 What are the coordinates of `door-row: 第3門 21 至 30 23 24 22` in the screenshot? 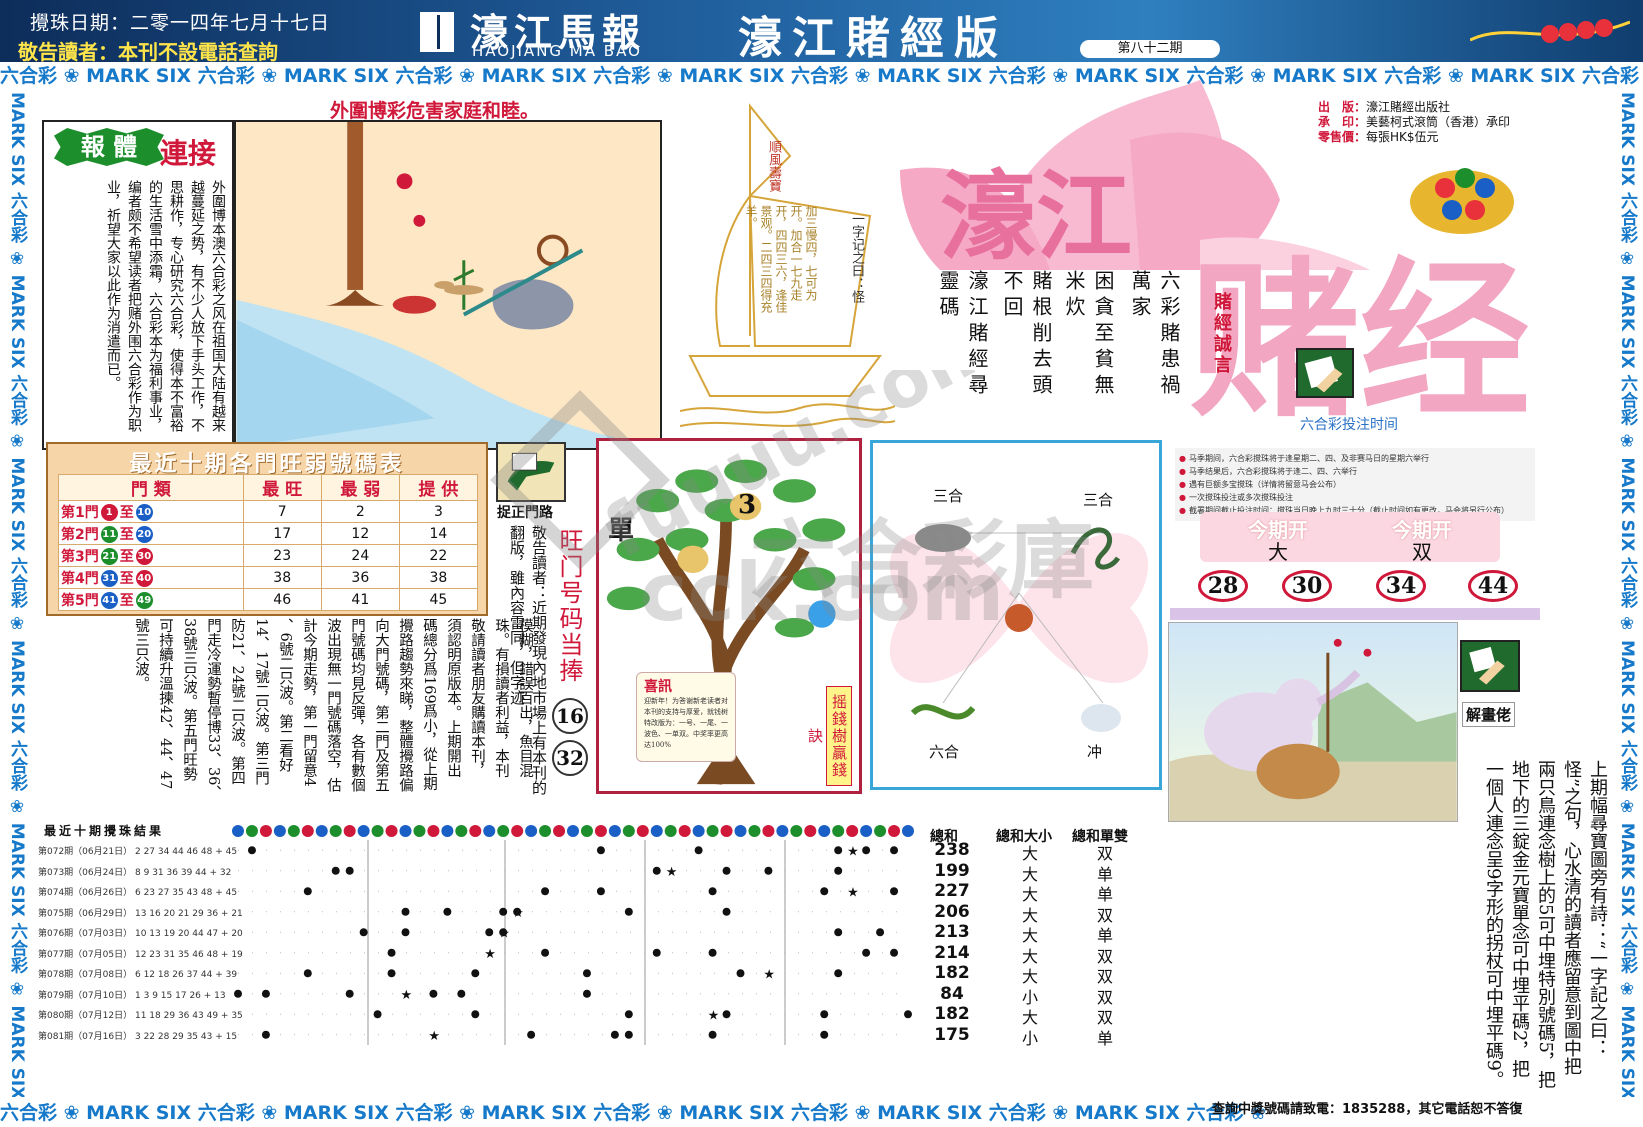 It's located at (268, 555).